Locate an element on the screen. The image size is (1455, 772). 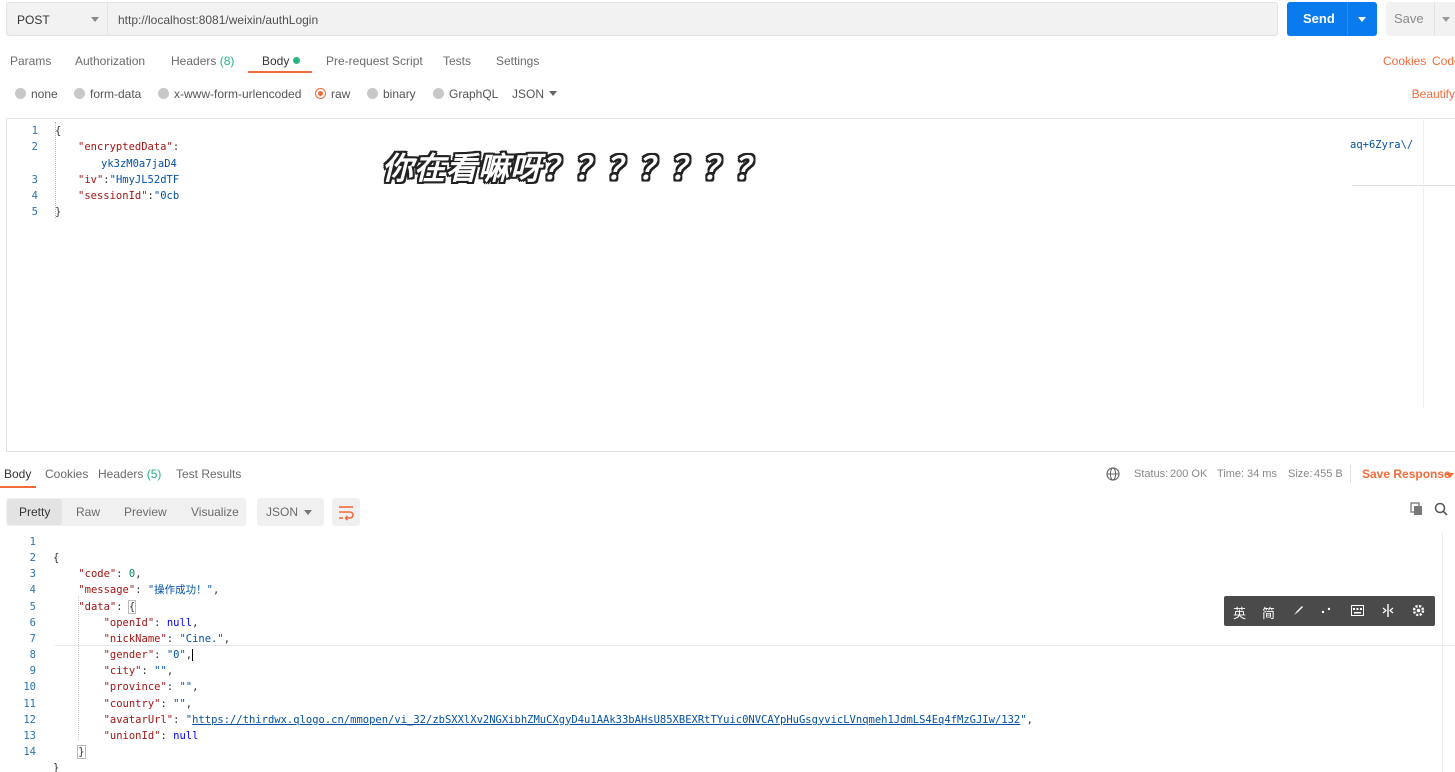
line-number: 7 is located at coordinates (32, 638).